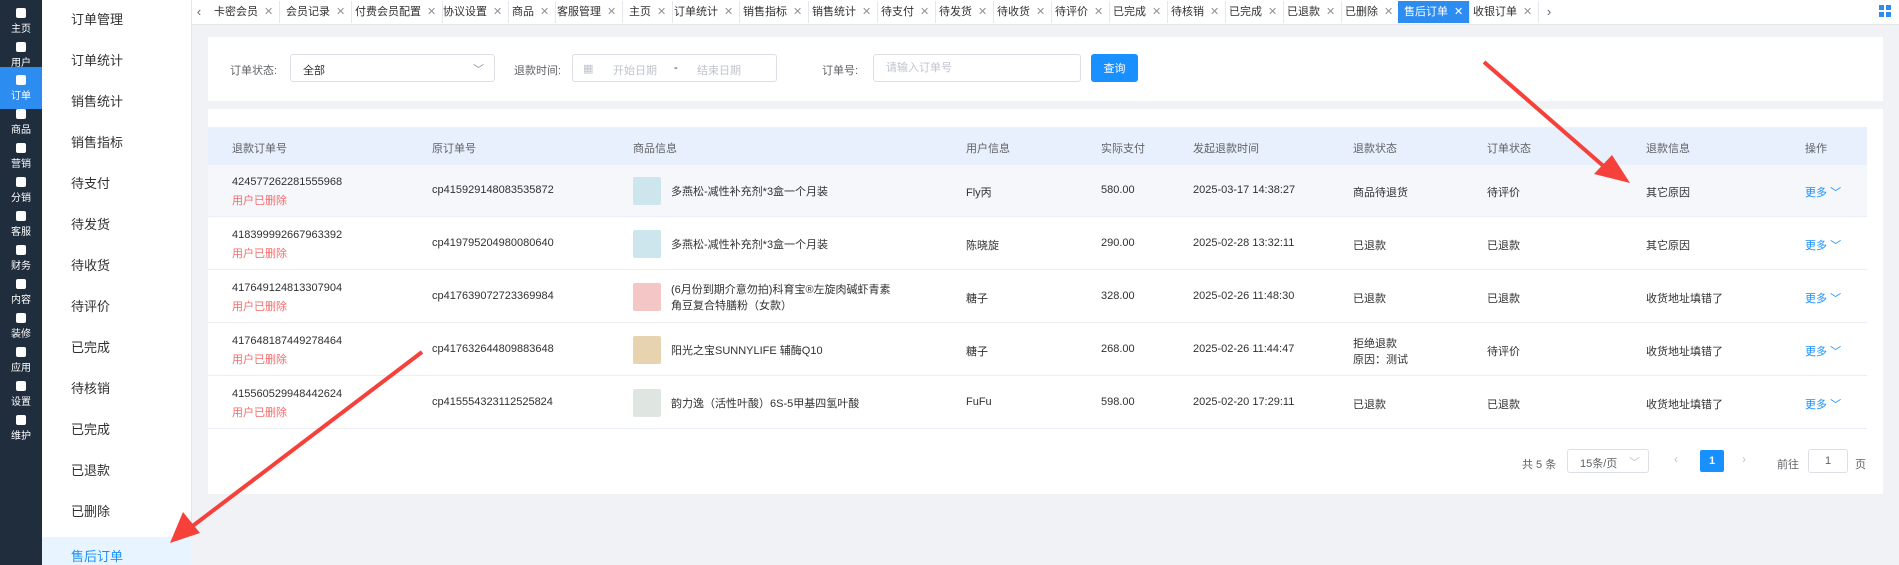 This screenshot has width=1899, height=565. I want to click on icon-rail: 主页 用户 订单 商品 营销 分销 客服 财务 内容 装修 应用 设置 维护, so click(21, 282).